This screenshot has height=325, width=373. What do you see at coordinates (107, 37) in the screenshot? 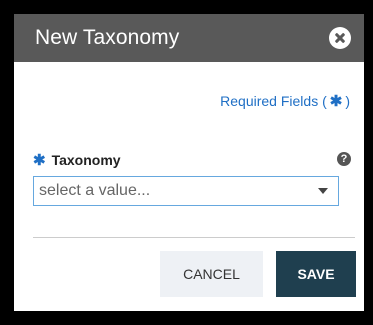
I see `dialog-title: New Taxonomy` at bounding box center [107, 37].